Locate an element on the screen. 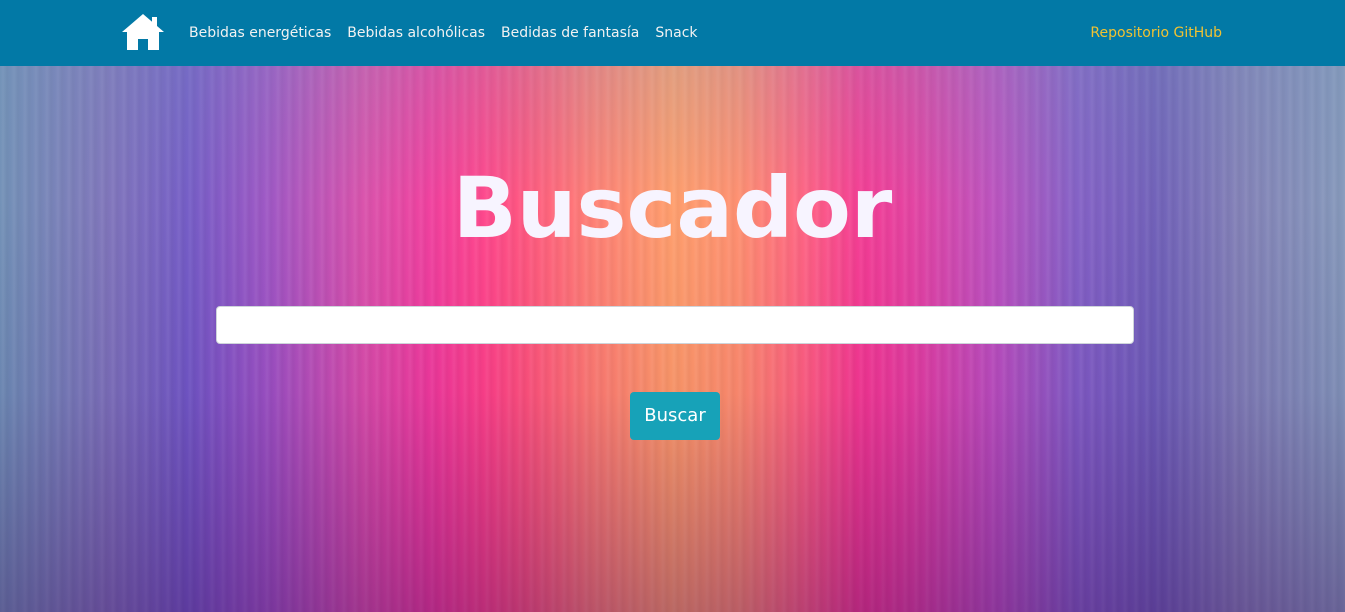  search-input is located at coordinates (675, 325).